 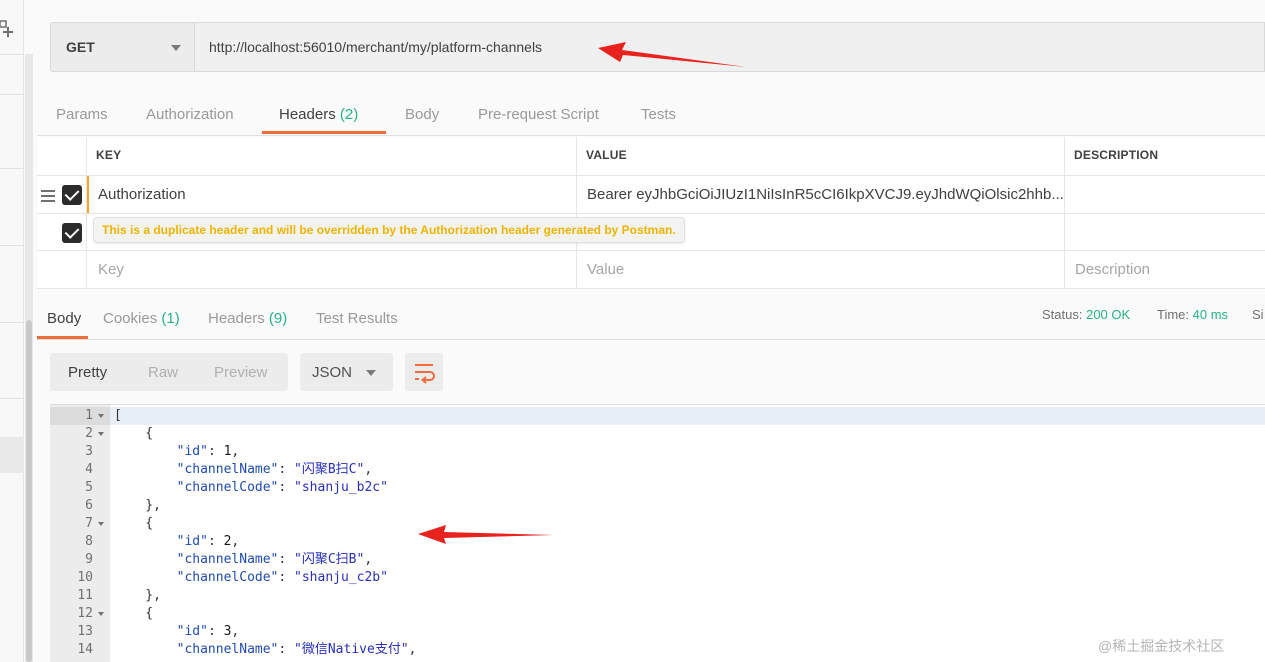 I want to click on tab-tests: Tests, so click(x=658, y=114).